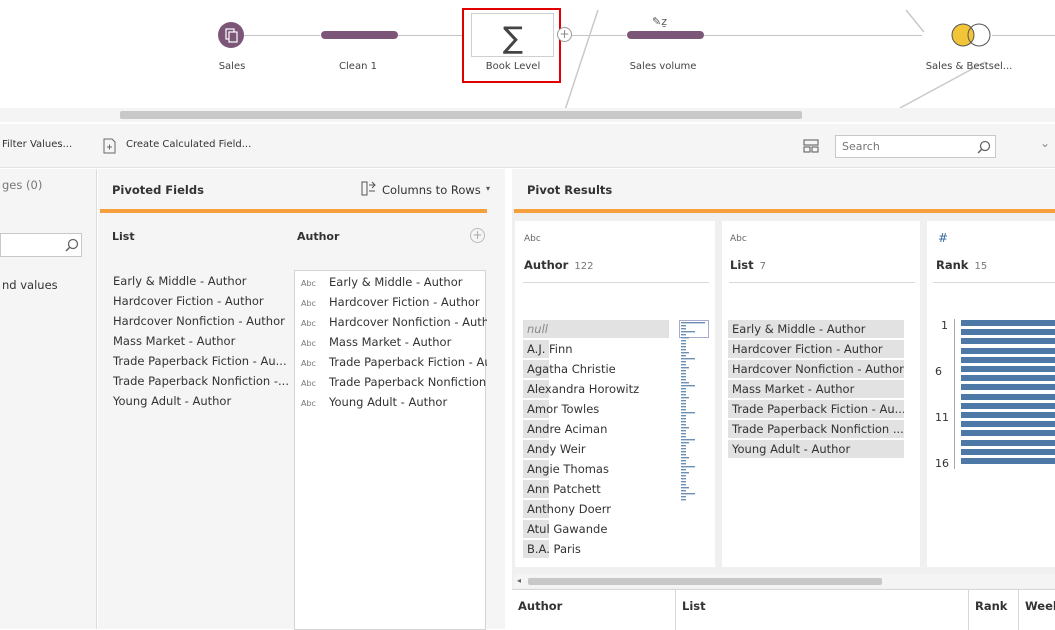  What do you see at coordinates (596, 449) in the screenshot?
I see `author-value-row: Andy Weir` at bounding box center [596, 449].